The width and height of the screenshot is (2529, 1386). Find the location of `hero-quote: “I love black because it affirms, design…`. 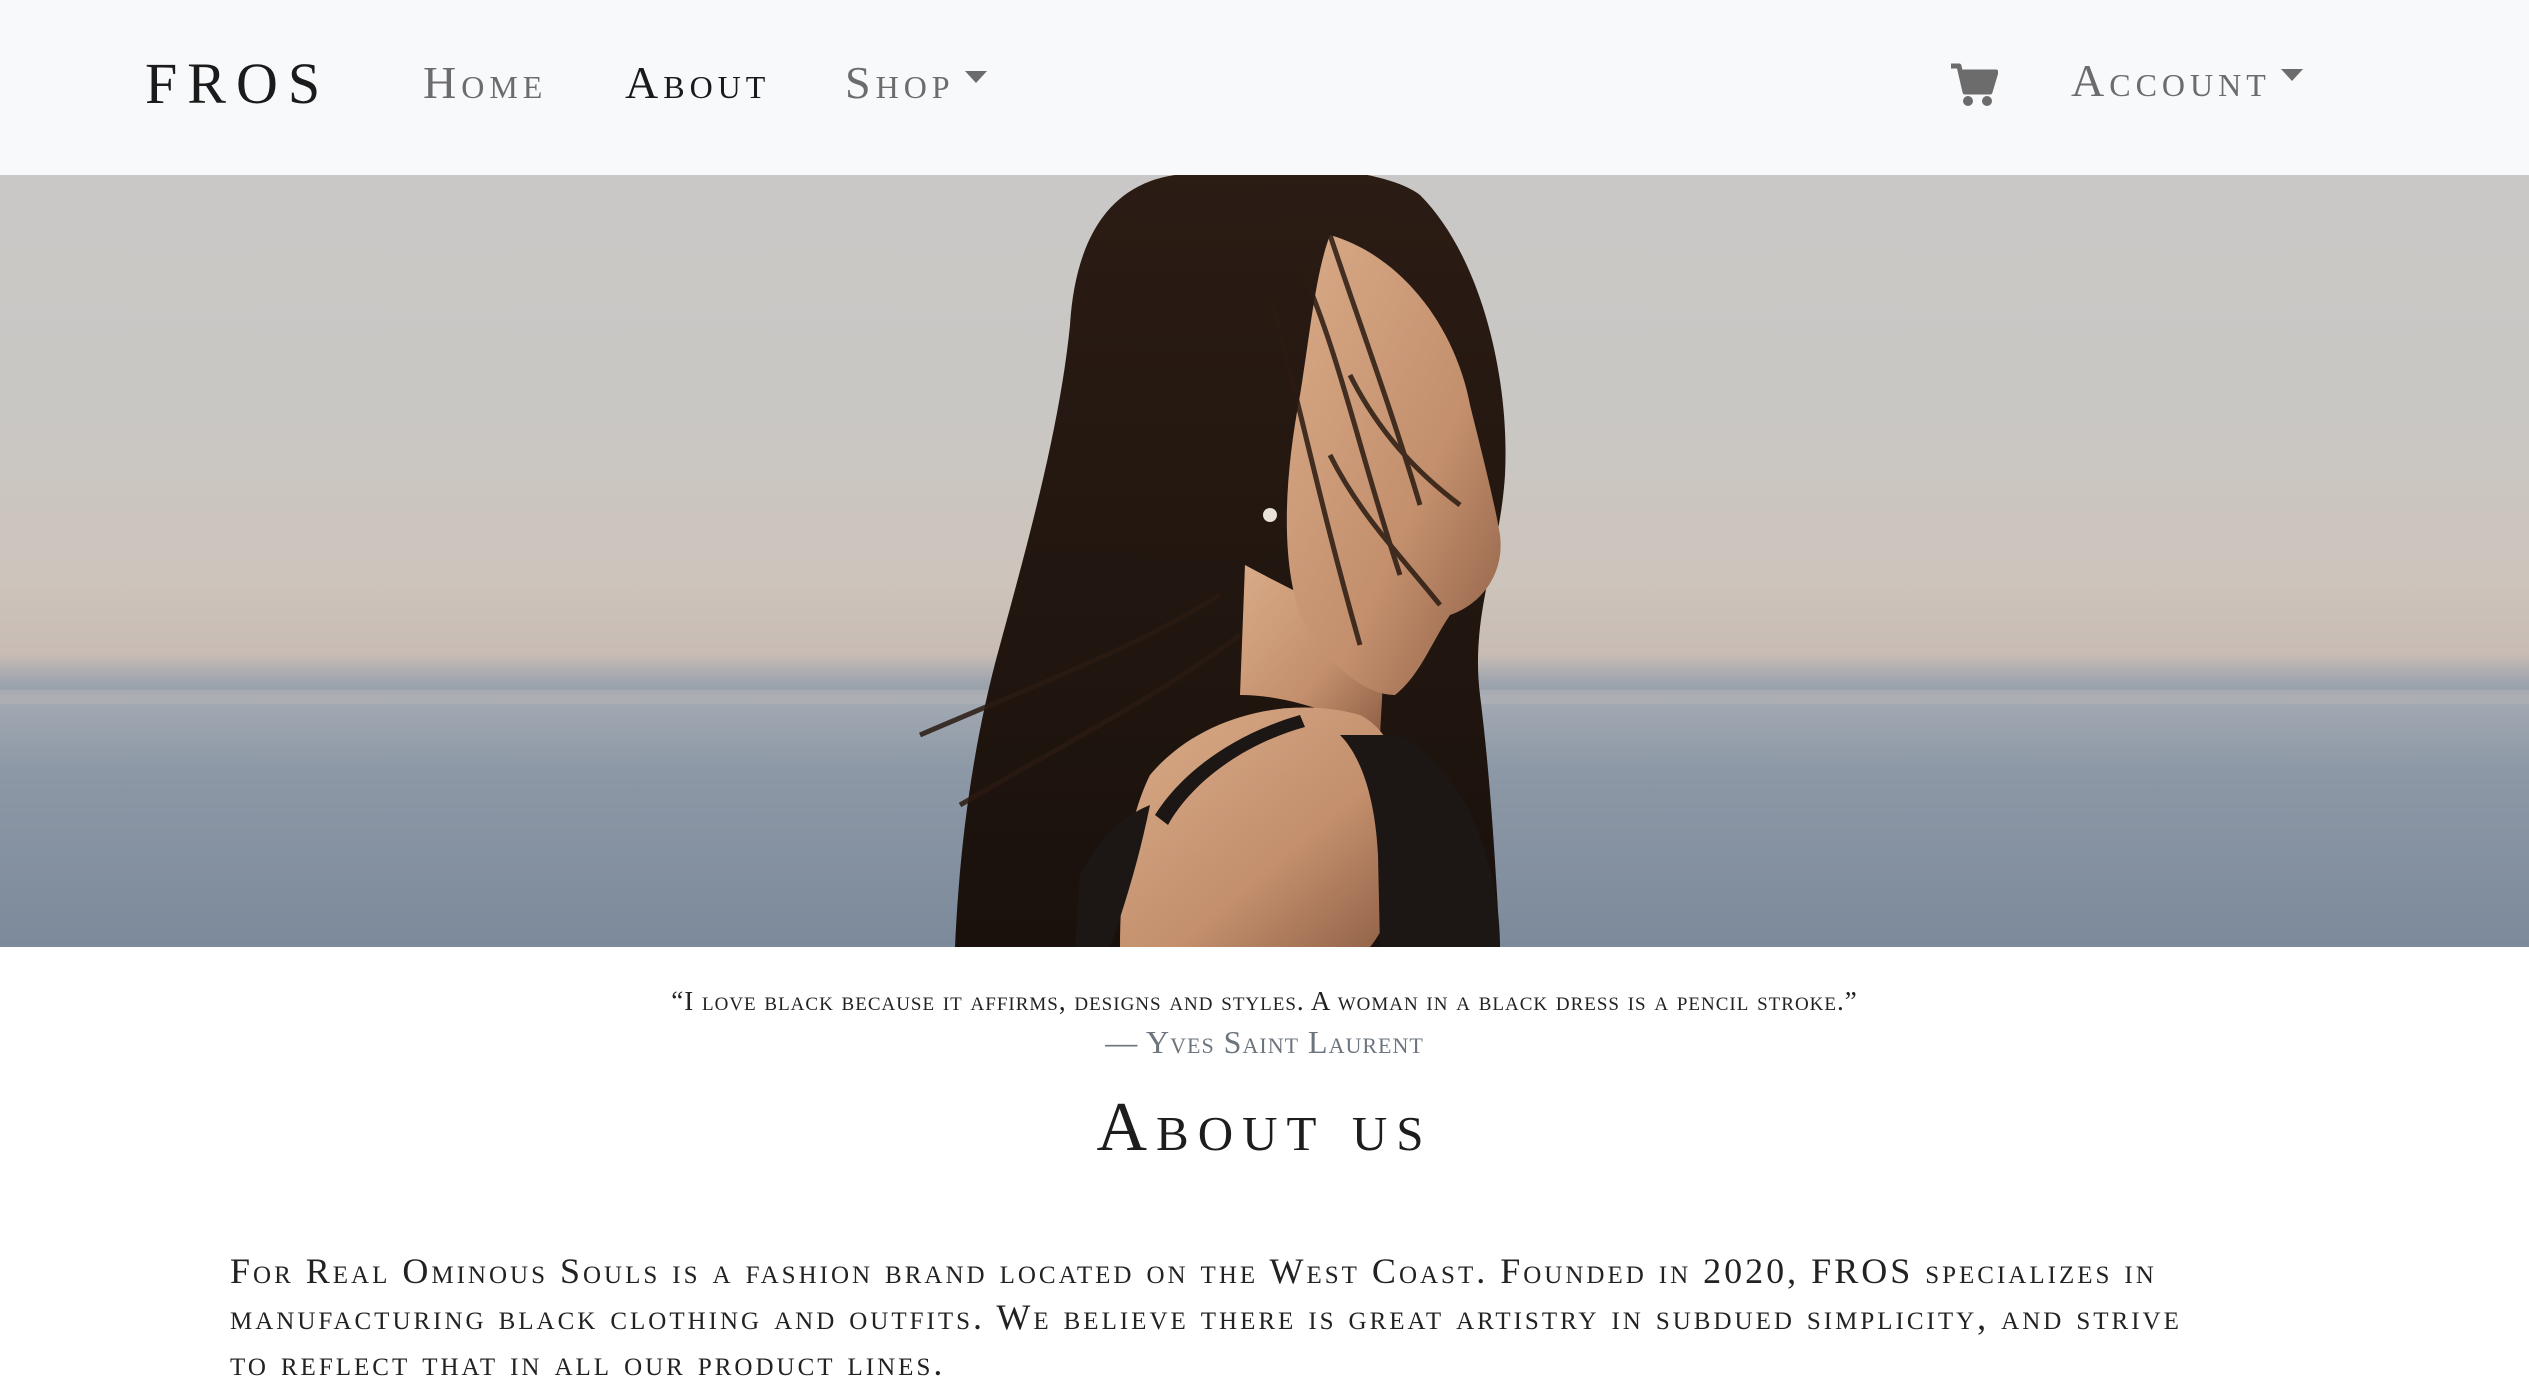

hero-quote: “I love black because it affirms, design… is located at coordinates (1264, 1001).